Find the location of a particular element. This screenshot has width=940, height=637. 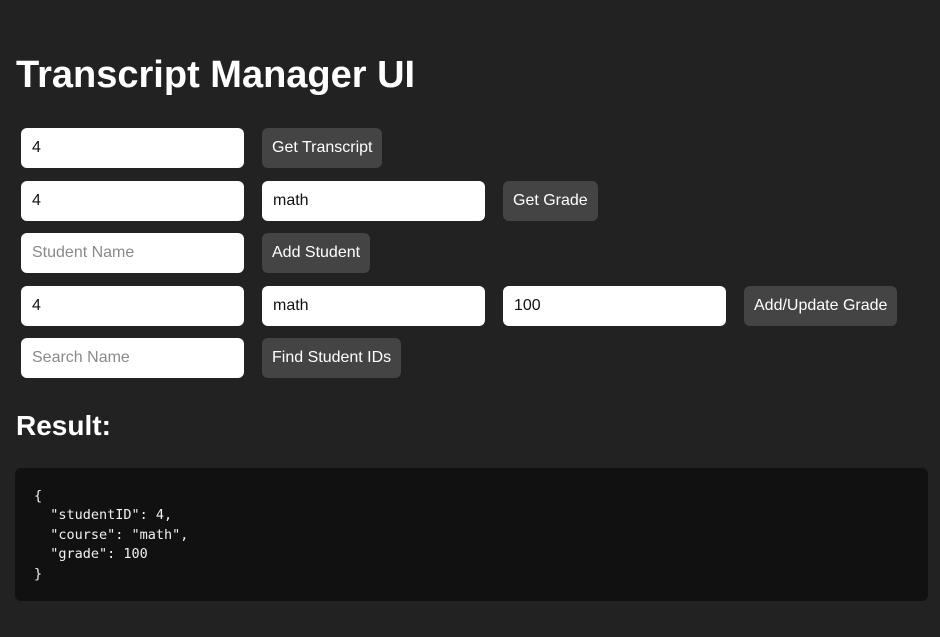

find-students-row: Find Student IDs is located at coordinates (211, 358).